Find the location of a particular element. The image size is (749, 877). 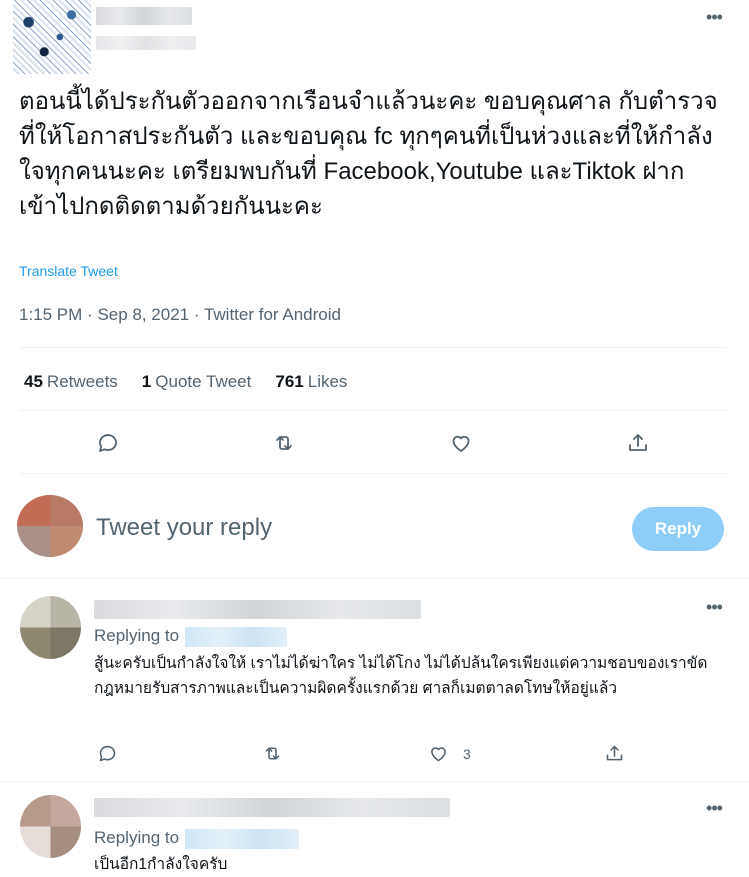

current-user-avatar is located at coordinates (50, 526).